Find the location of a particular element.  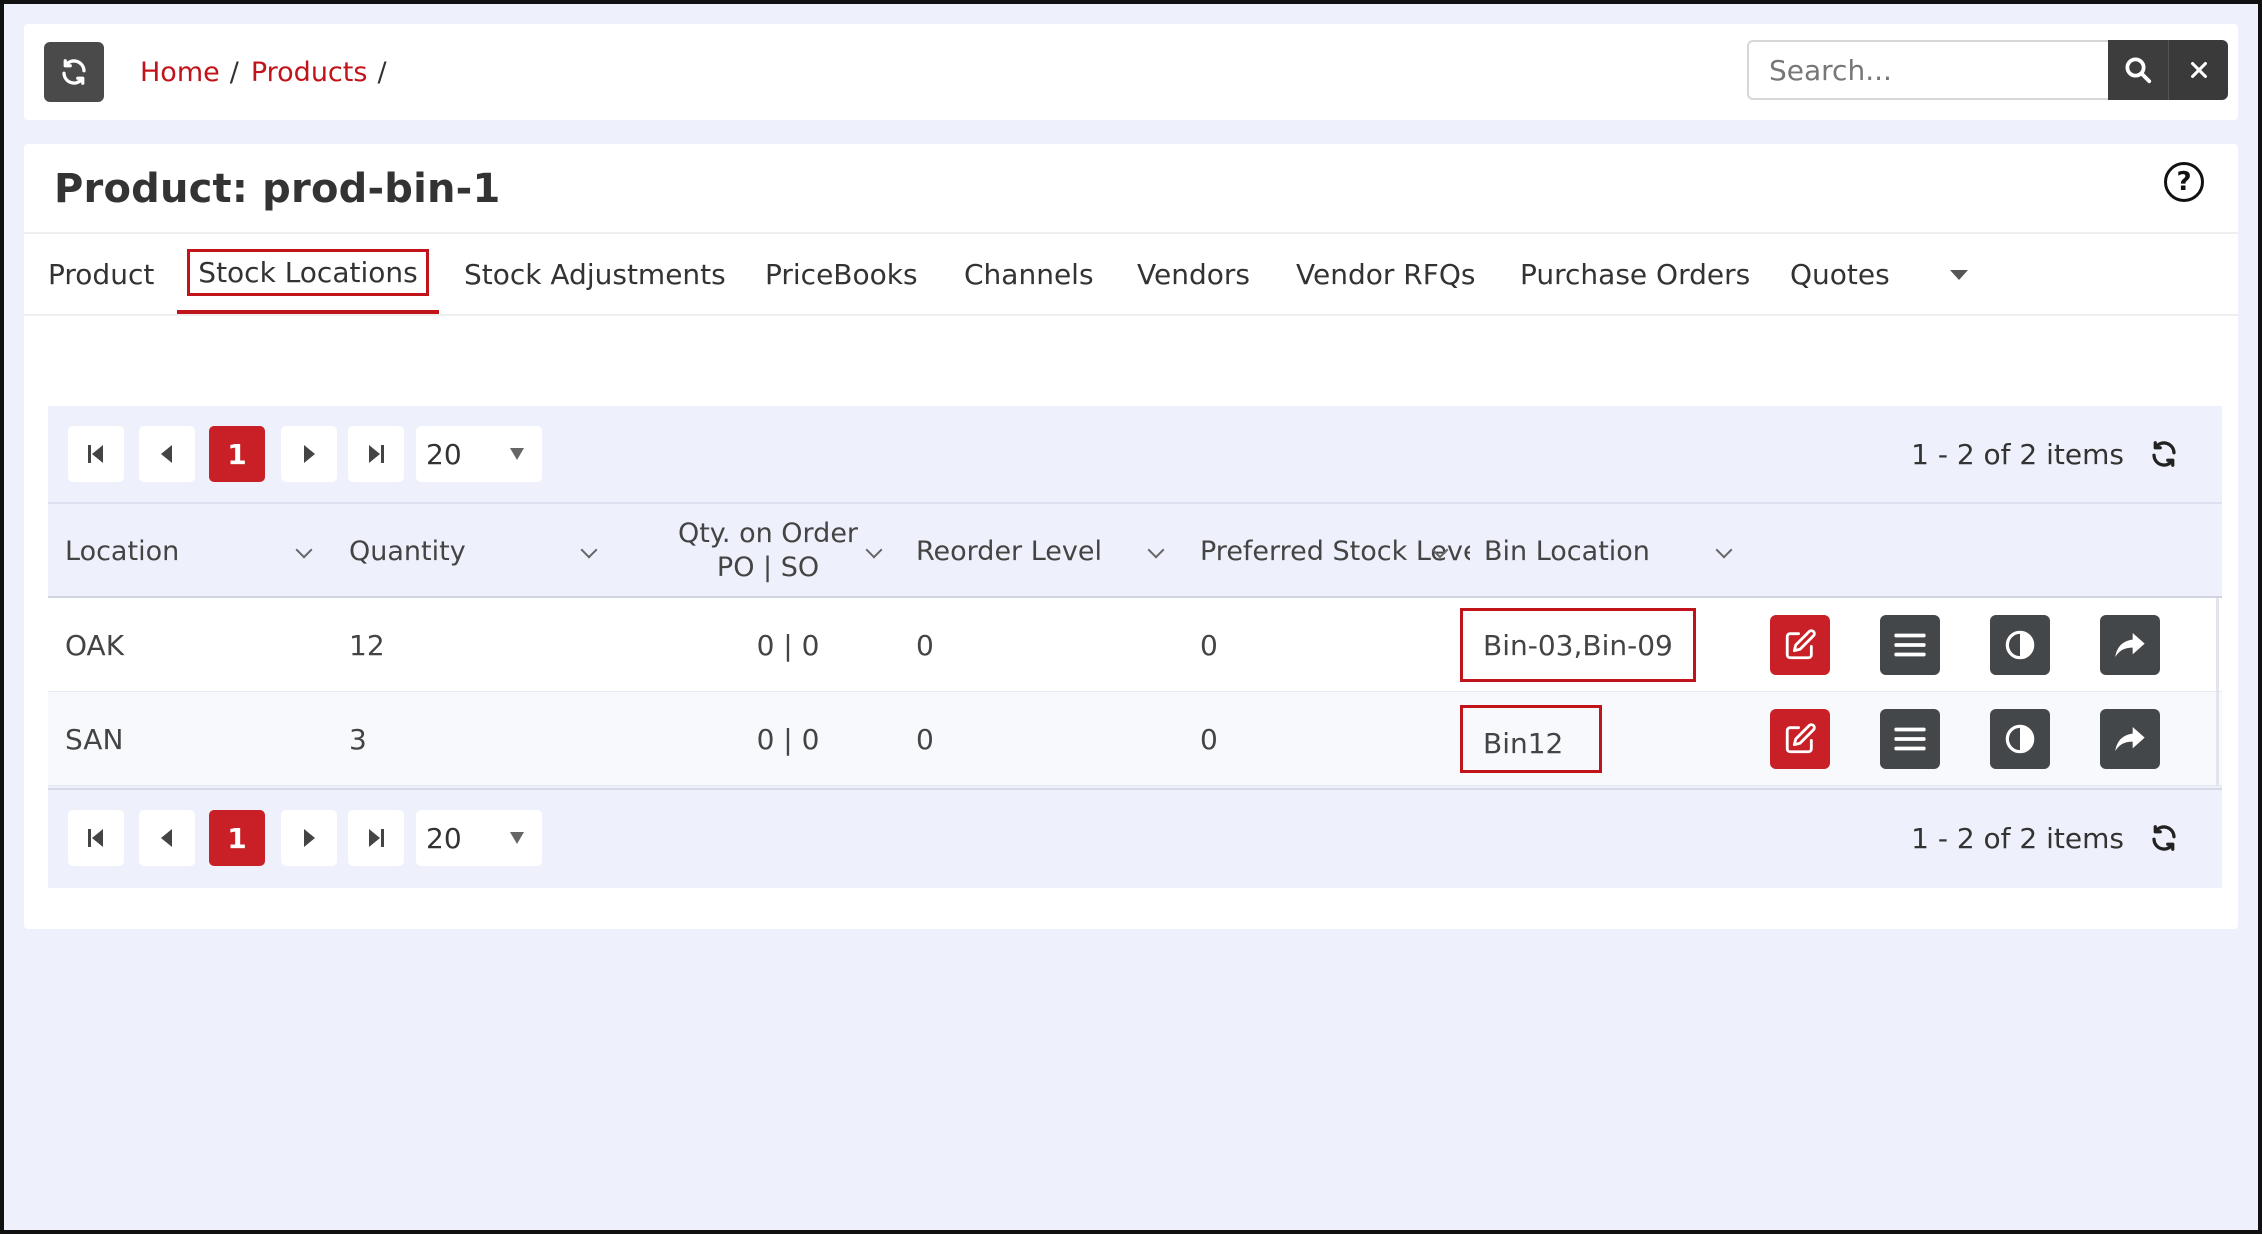

tab-product: Product is located at coordinates (101, 274).